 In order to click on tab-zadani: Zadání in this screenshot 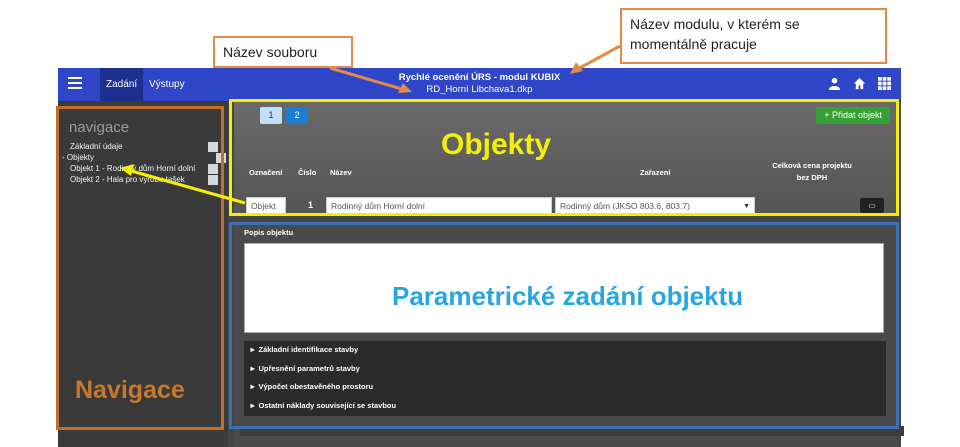, I will do `click(122, 84)`.